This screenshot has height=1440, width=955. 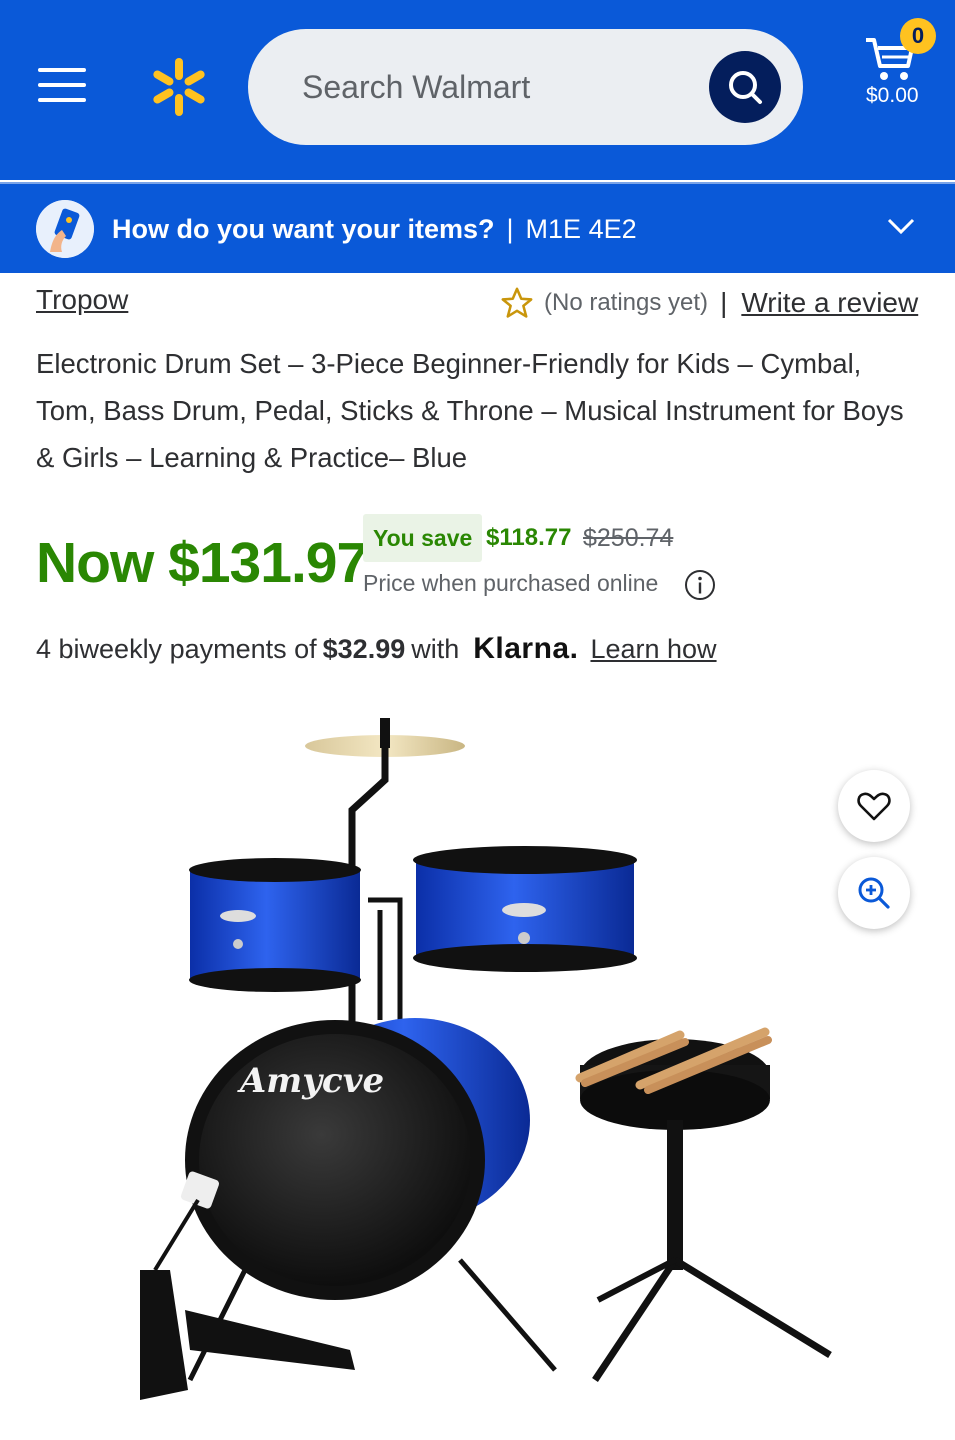 What do you see at coordinates (529, 537) in the screenshot?
I see `save-amount: $118.77` at bounding box center [529, 537].